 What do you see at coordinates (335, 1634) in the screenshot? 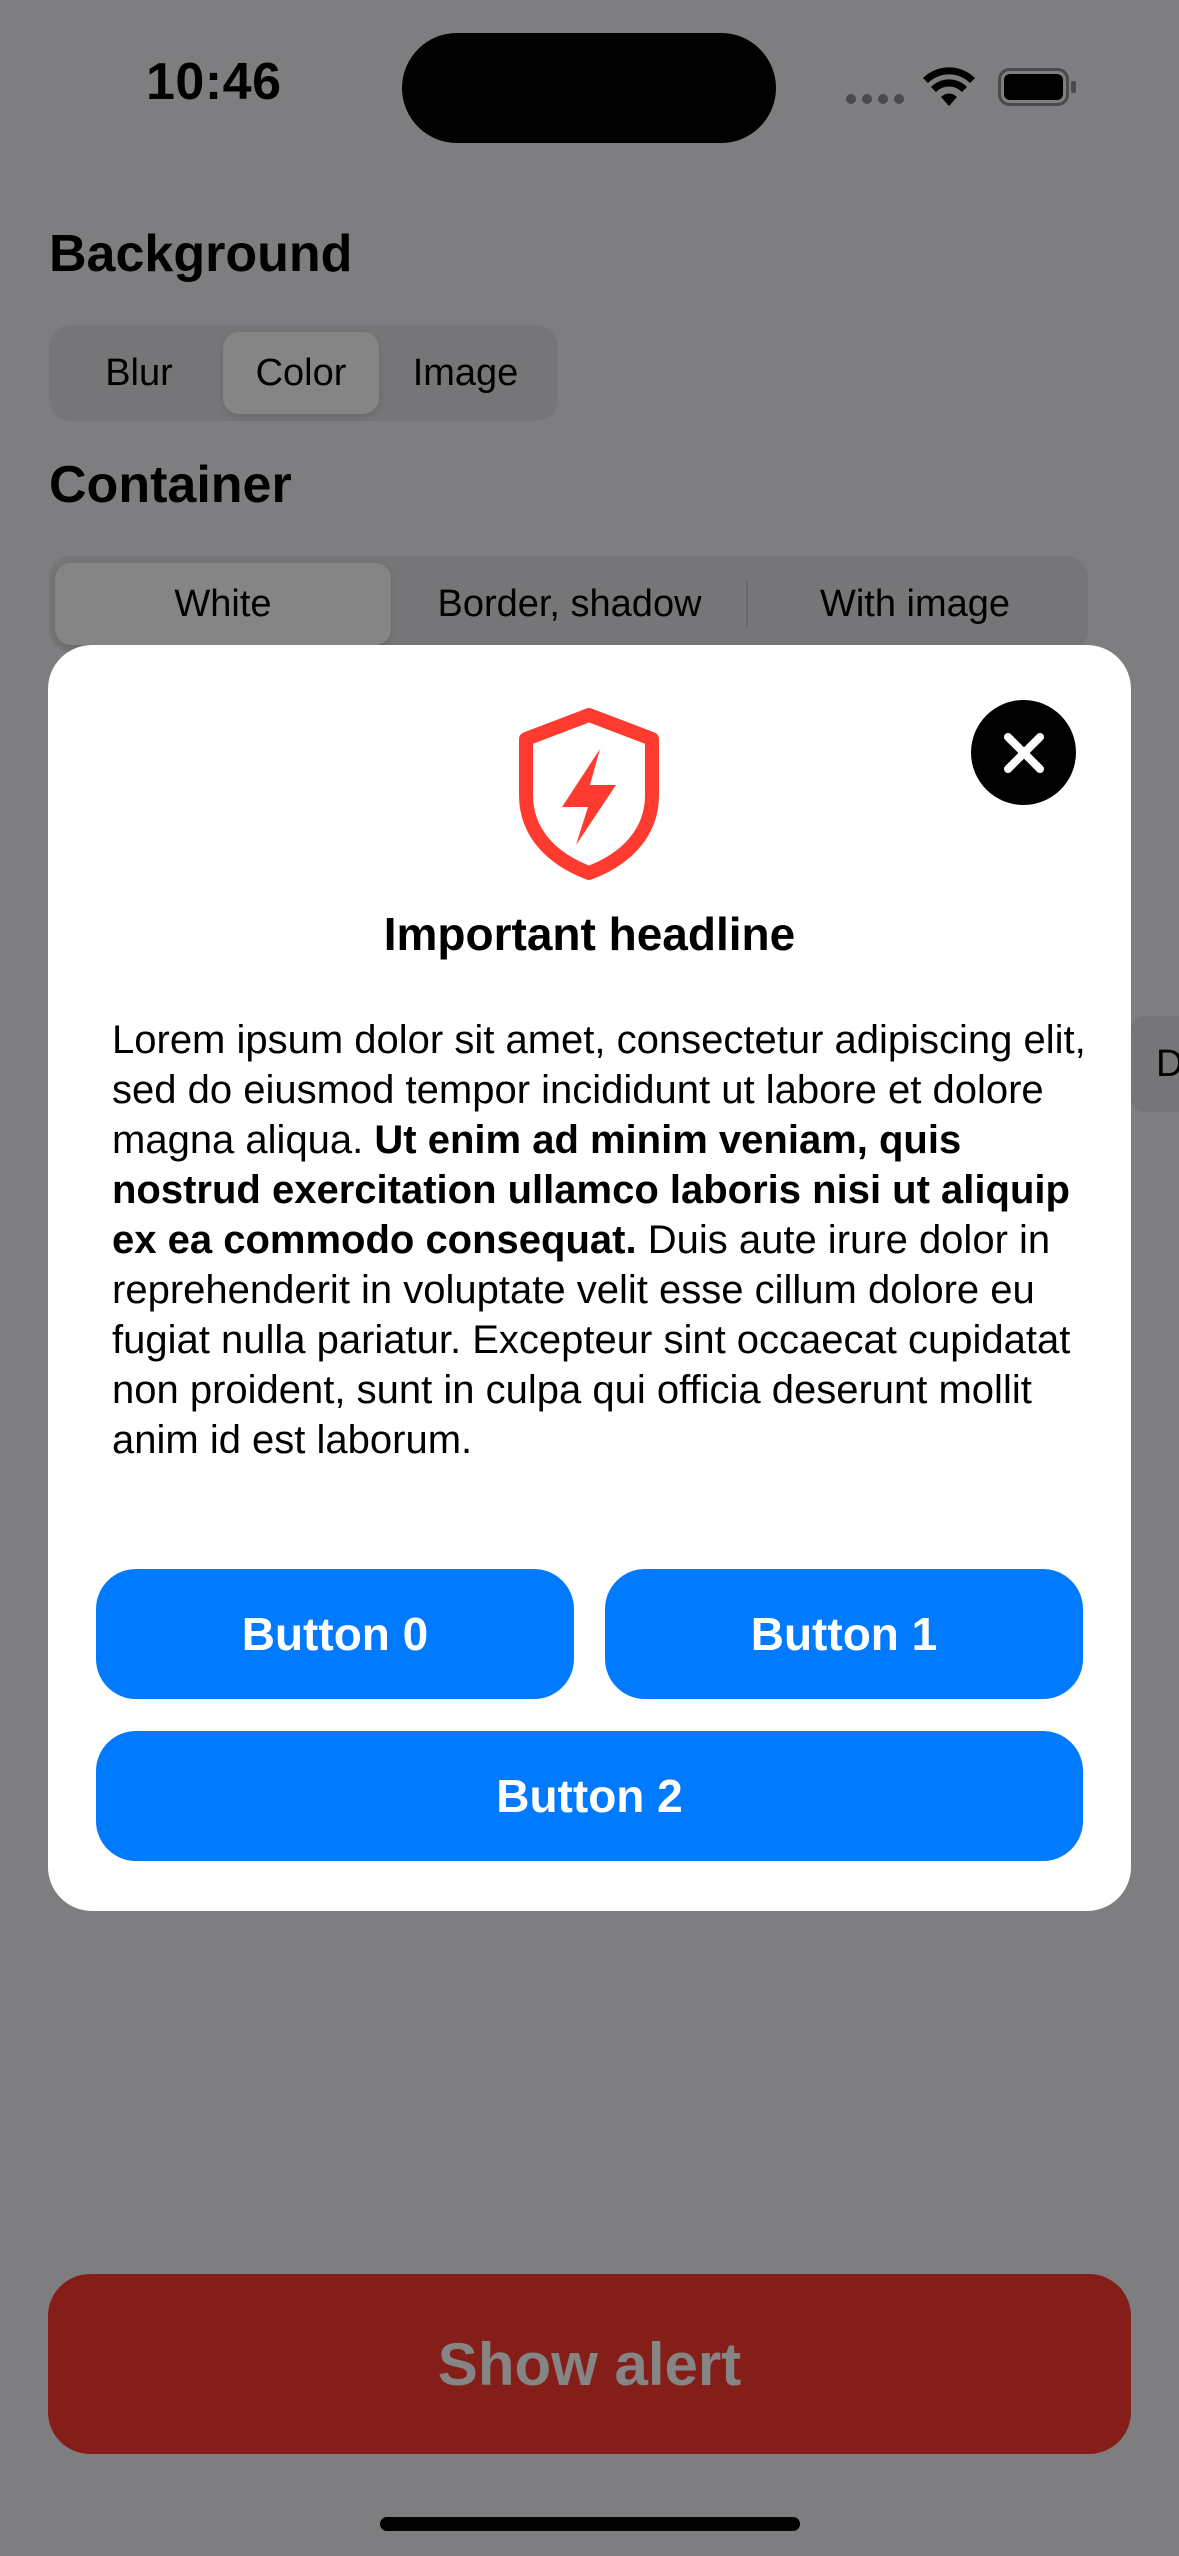
I see `button-0: Button 0` at bounding box center [335, 1634].